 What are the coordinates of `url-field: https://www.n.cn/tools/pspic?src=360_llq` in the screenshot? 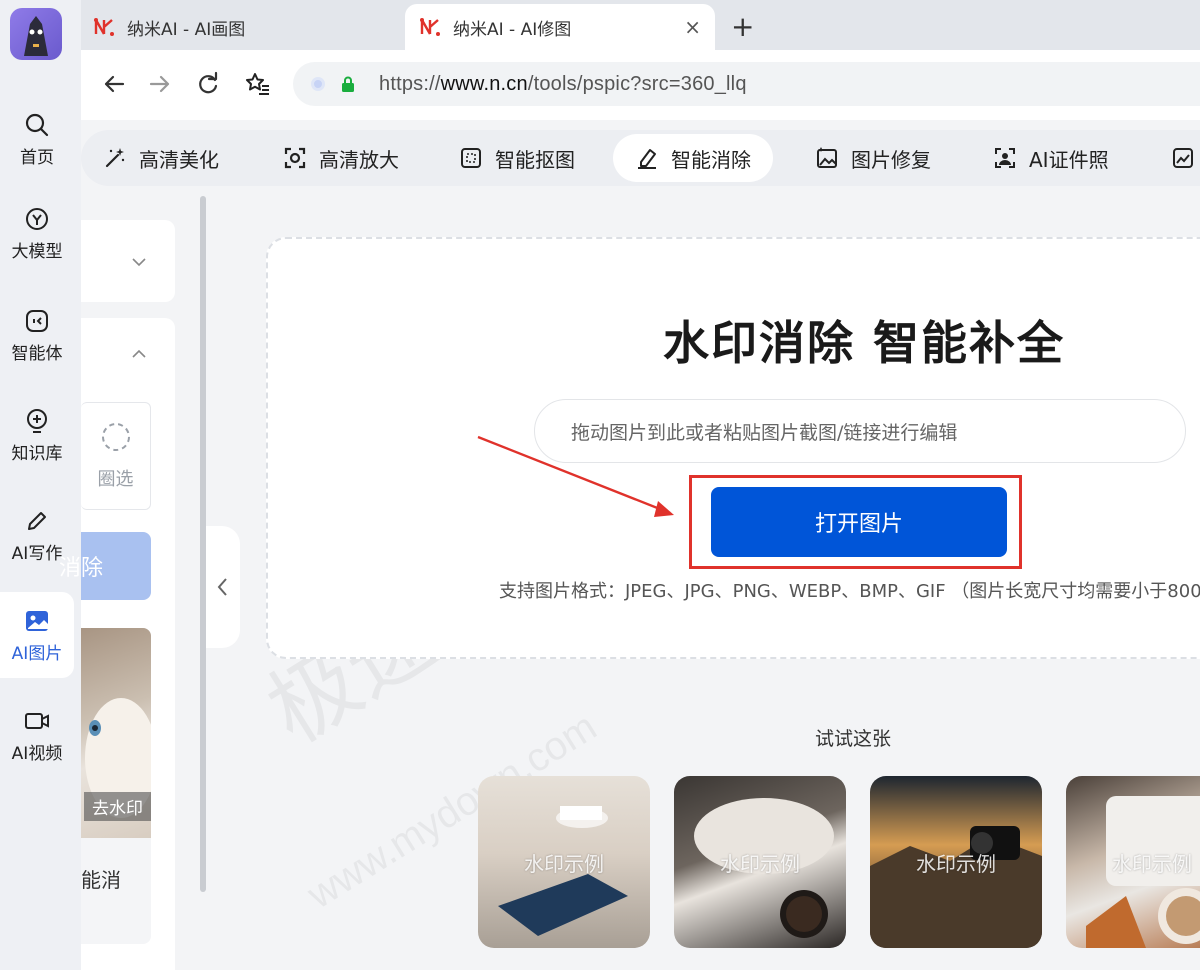 It's located at (746, 84).